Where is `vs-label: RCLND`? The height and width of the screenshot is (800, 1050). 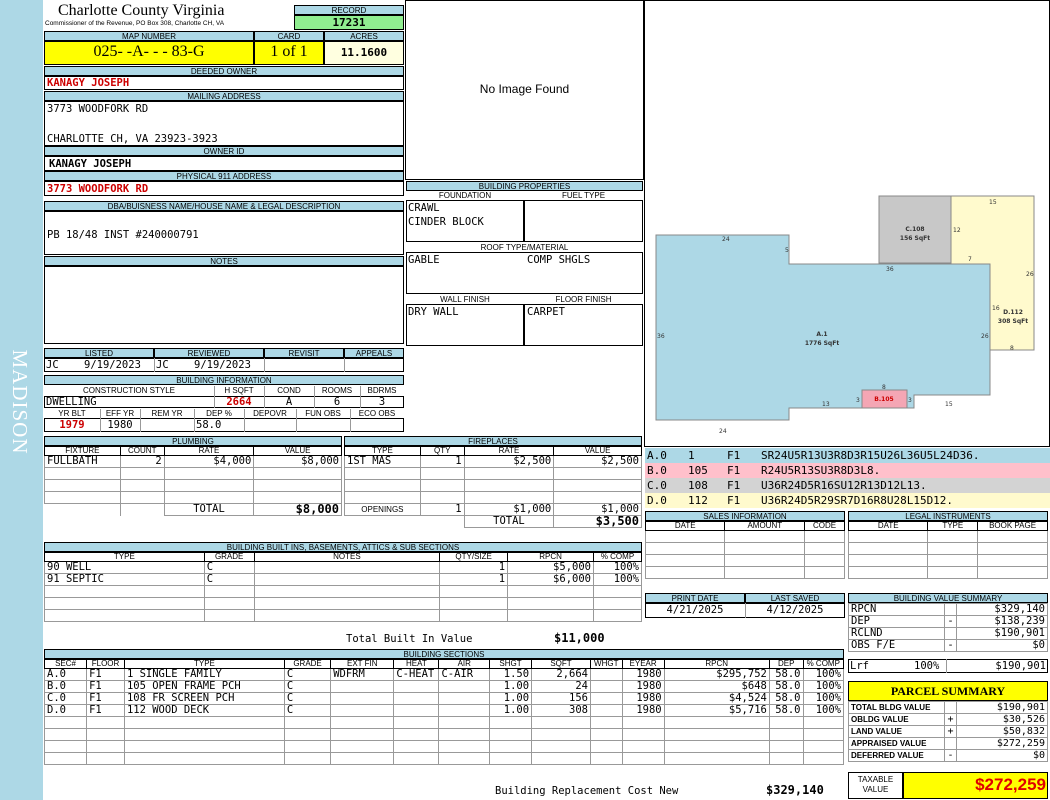
vs-label: RCLND is located at coordinates (896, 633).